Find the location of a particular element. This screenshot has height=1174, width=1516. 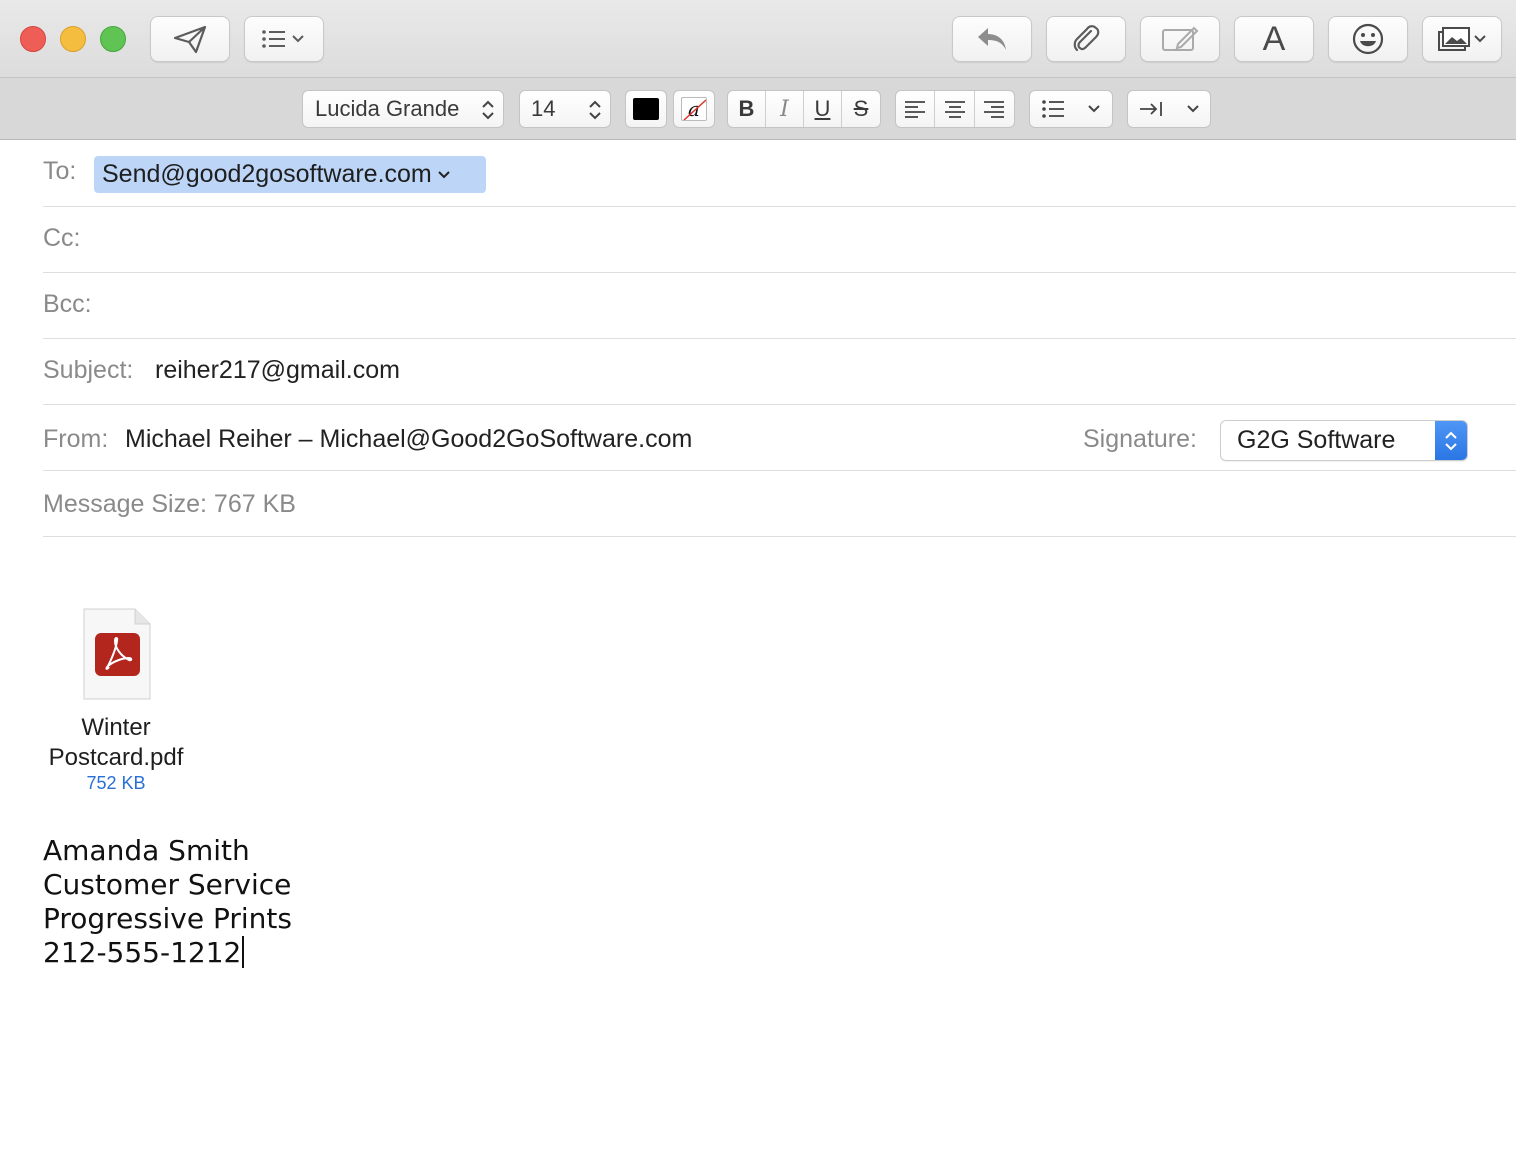

message-size-row: Message Size: 767 KB is located at coordinates (779, 504).